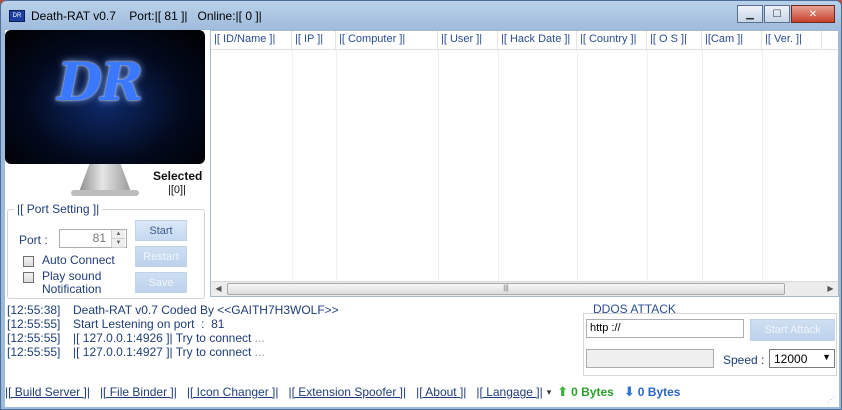  I want to click on start-attack-button: Start Attack, so click(792, 330).